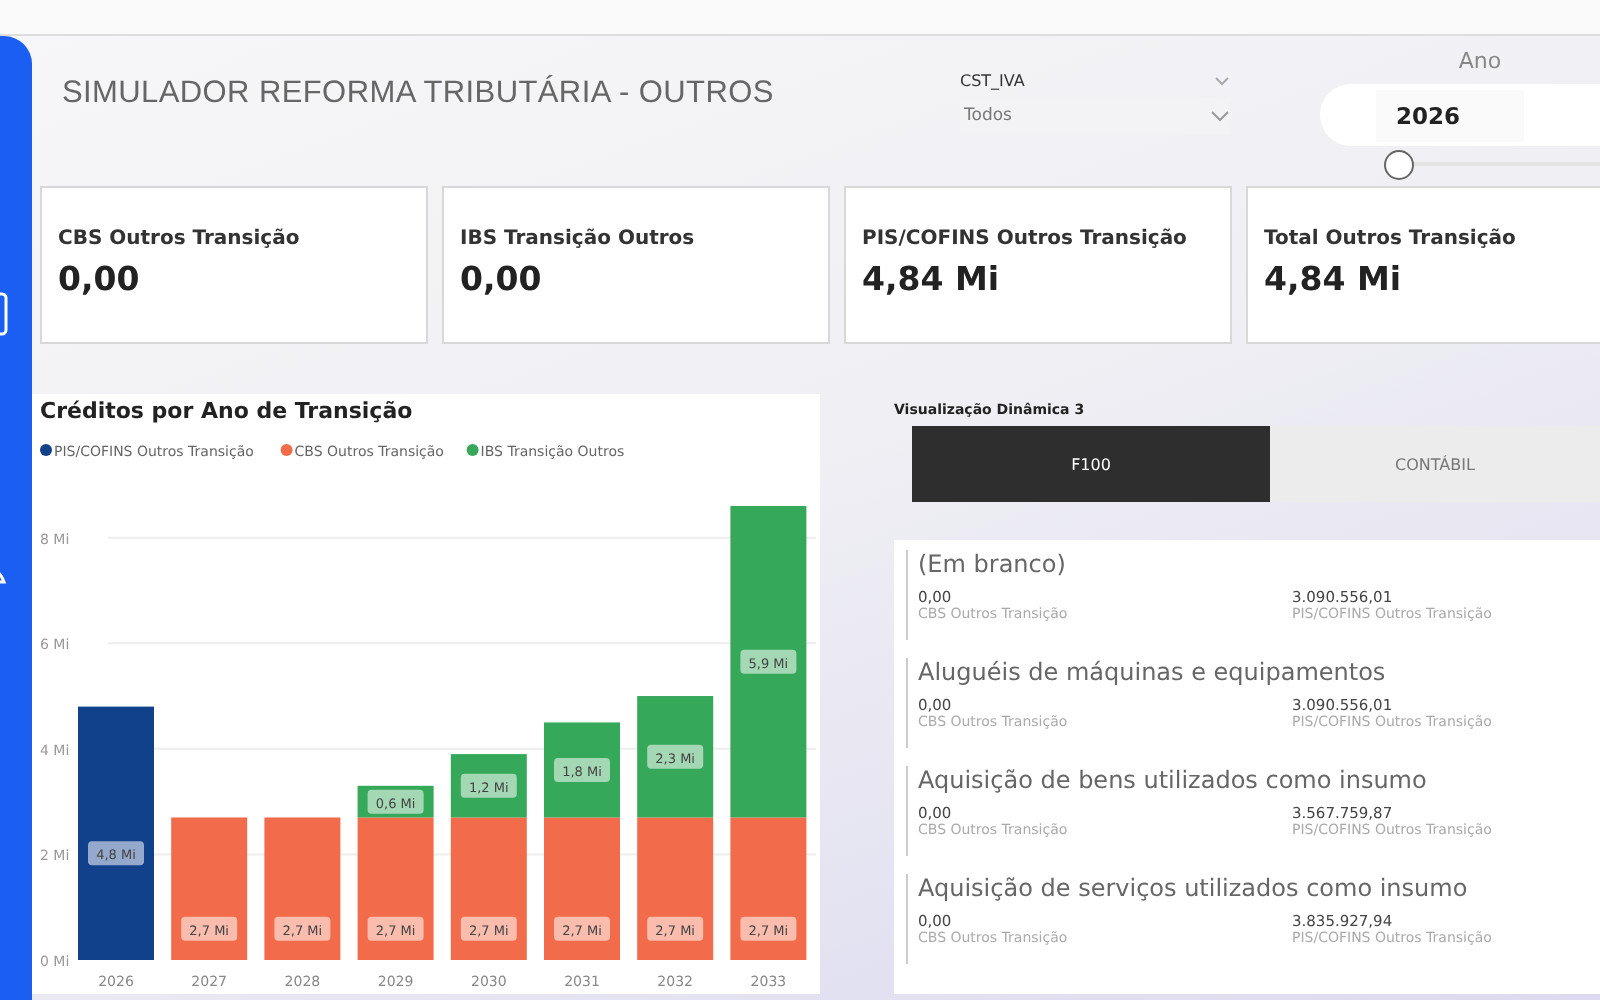  What do you see at coordinates (992, 81) in the screenshot?
I see `filter-label: CST_IVA` at bounding box center [992, 81].